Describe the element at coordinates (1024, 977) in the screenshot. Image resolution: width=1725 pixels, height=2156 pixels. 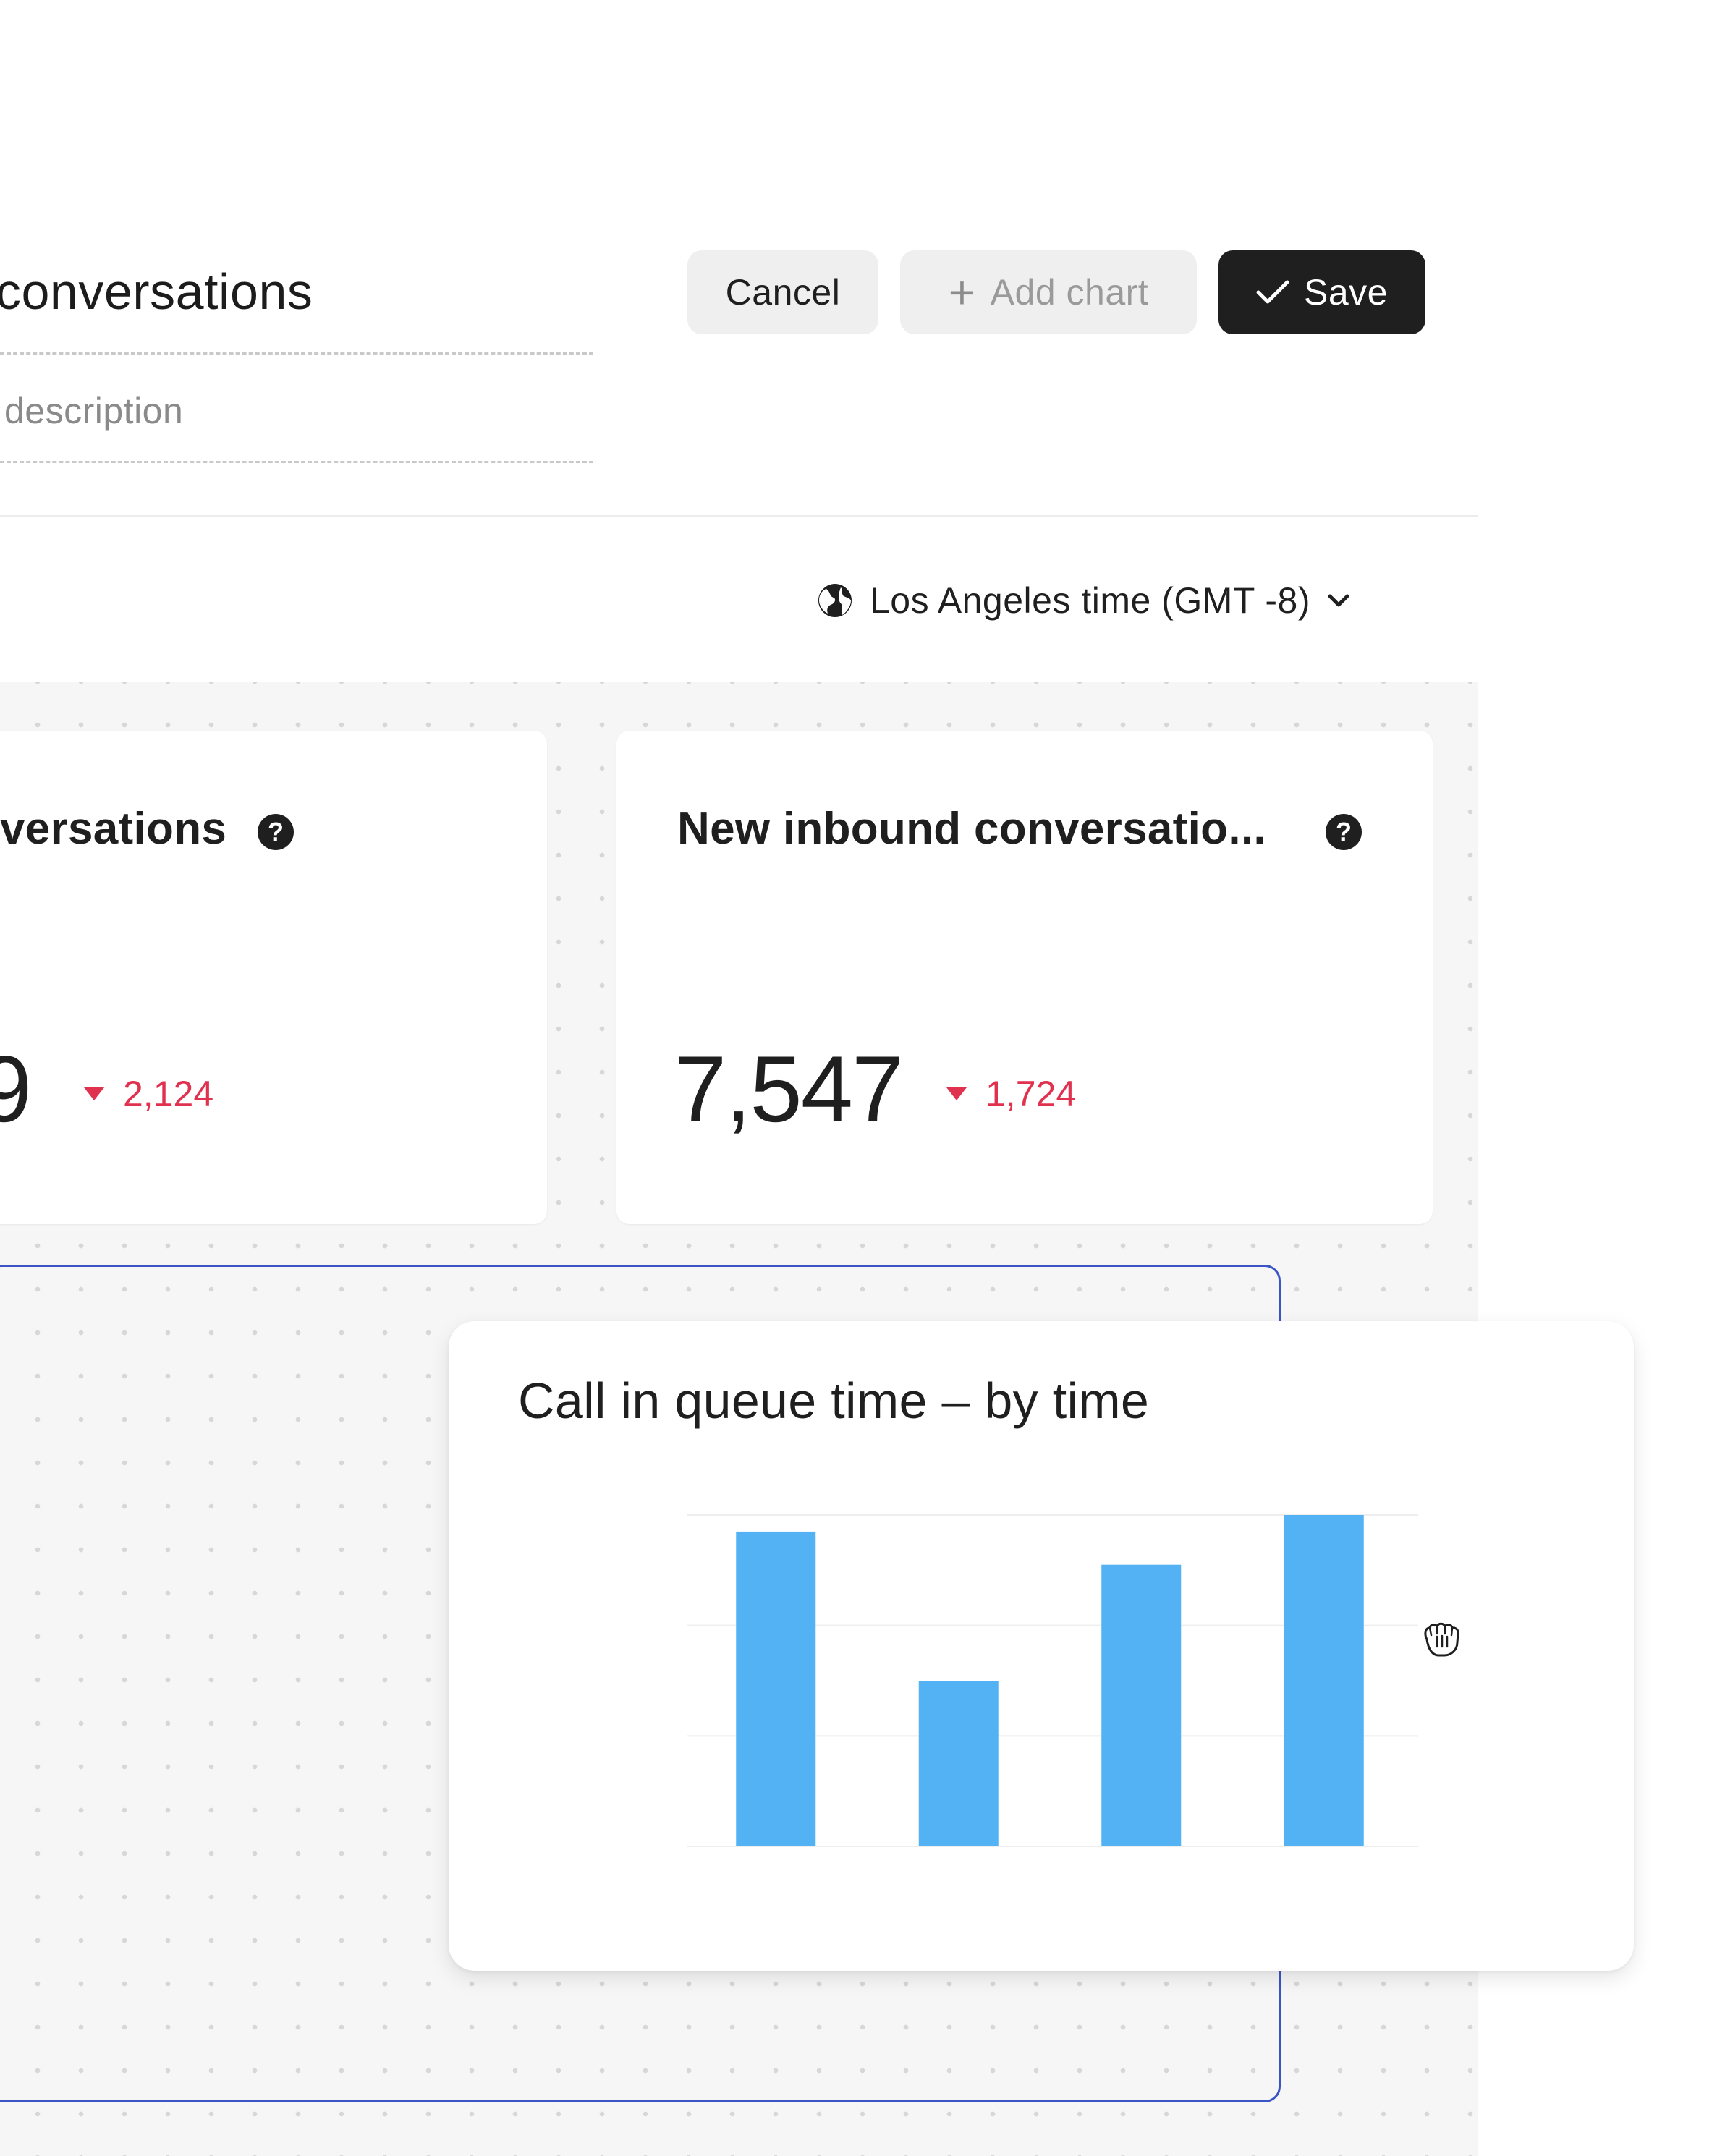
I see `metric-card-new-inbound-conversations: New inbound conversatio... ? 7,547 1,724` at that location.